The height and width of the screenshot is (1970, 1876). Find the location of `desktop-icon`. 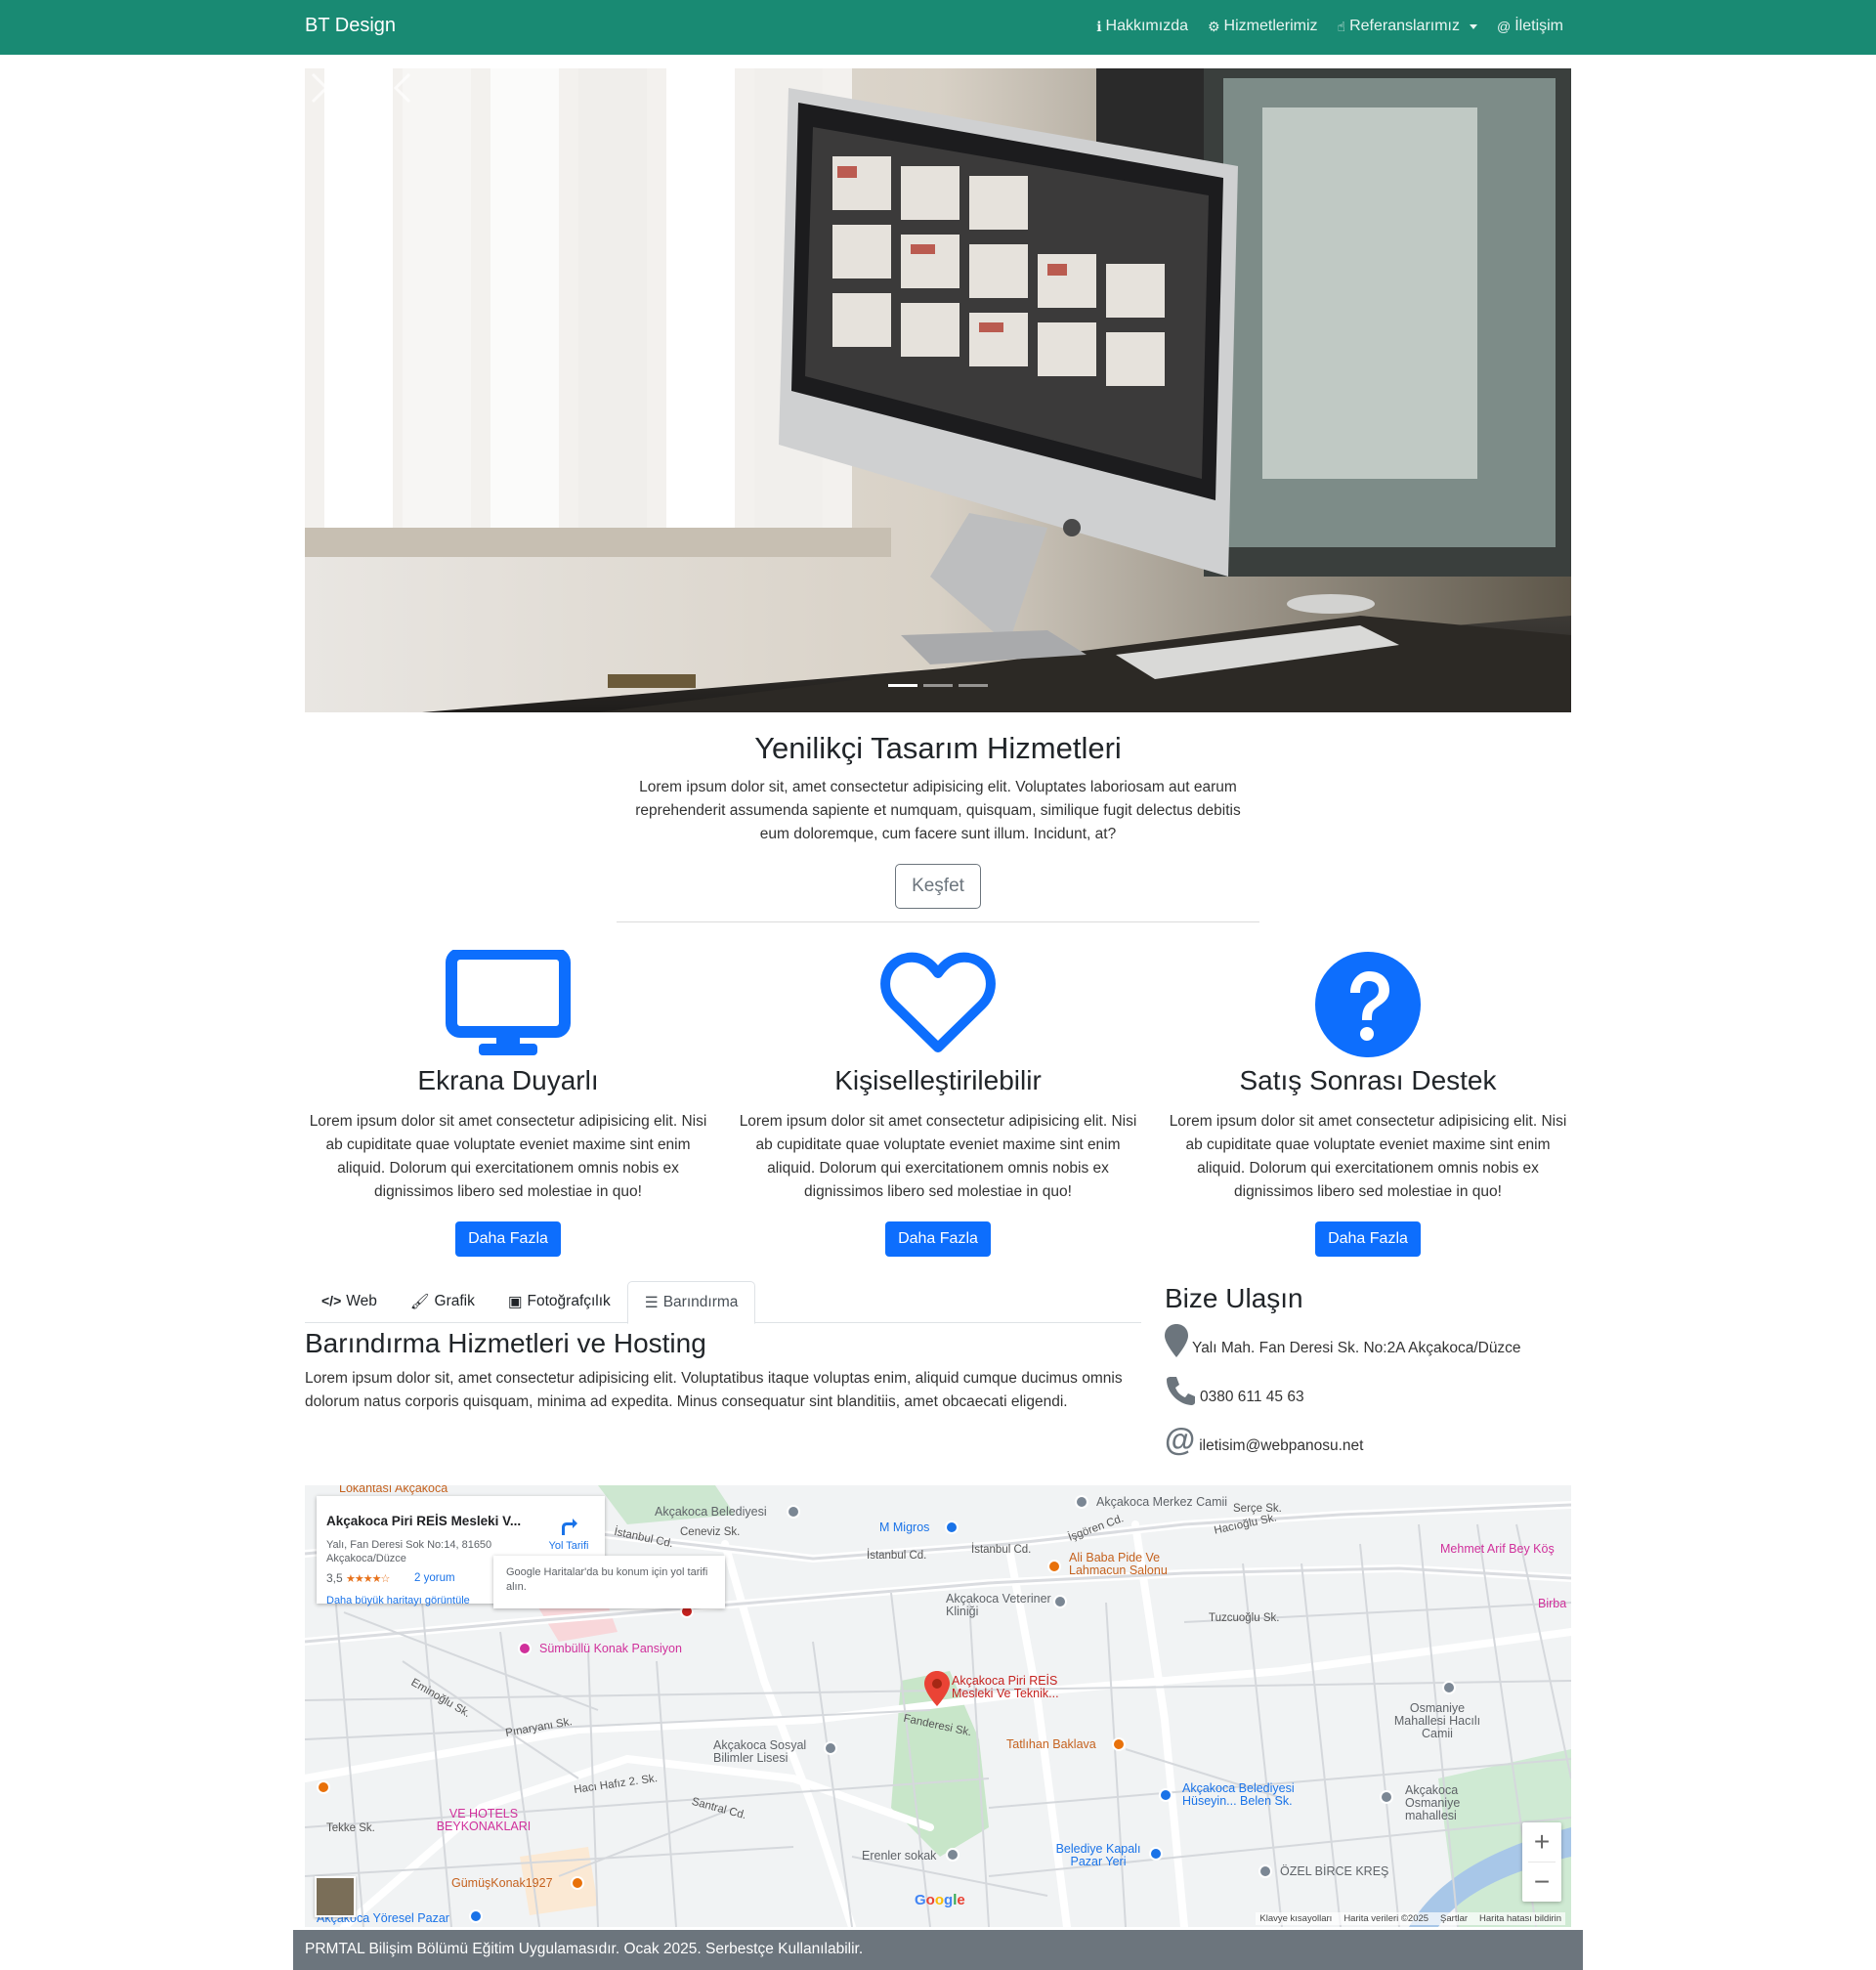

desktop-icon is located at coordinates (508, 1003).